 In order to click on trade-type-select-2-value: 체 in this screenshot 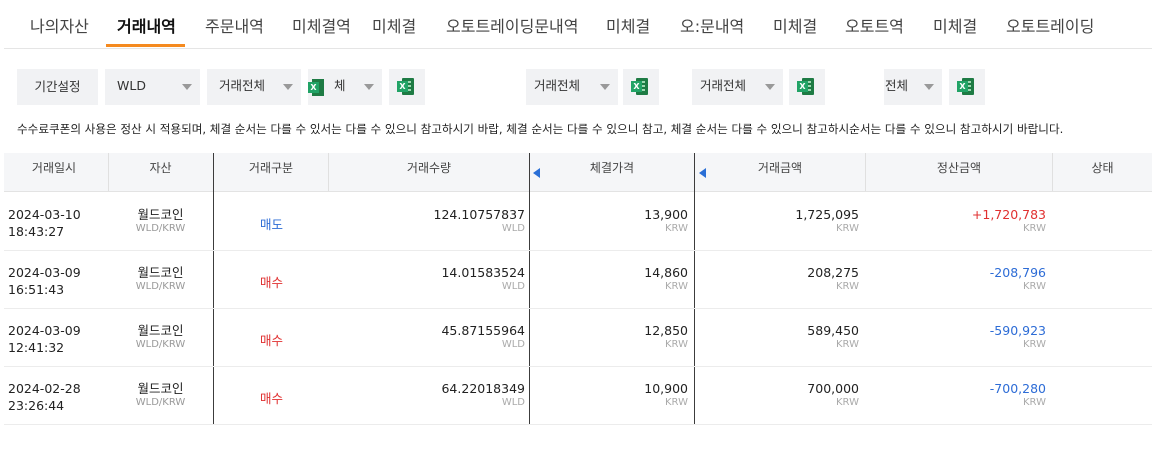, I will do `click(340, 85)`.